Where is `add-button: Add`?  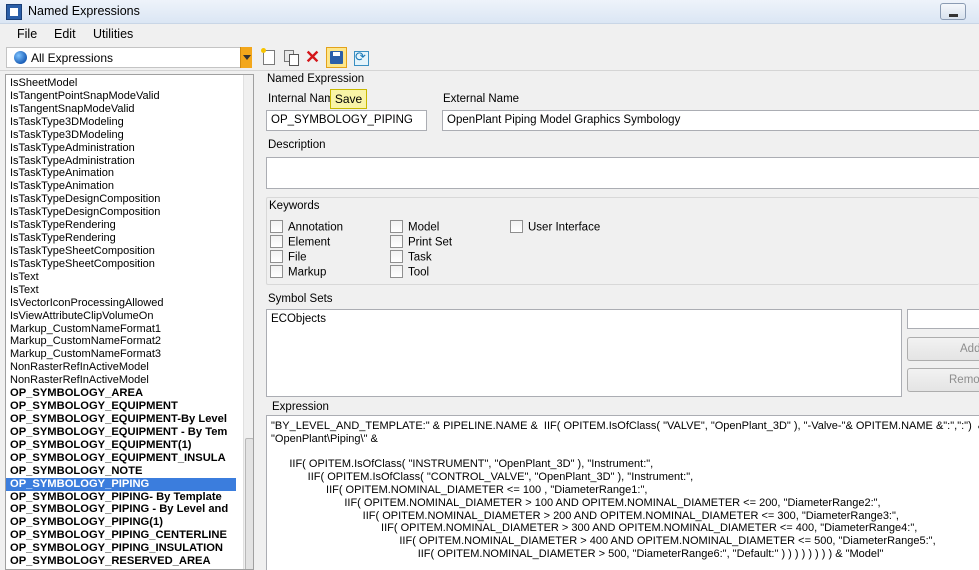 add-button: Add is located at coordinates (943, 349).